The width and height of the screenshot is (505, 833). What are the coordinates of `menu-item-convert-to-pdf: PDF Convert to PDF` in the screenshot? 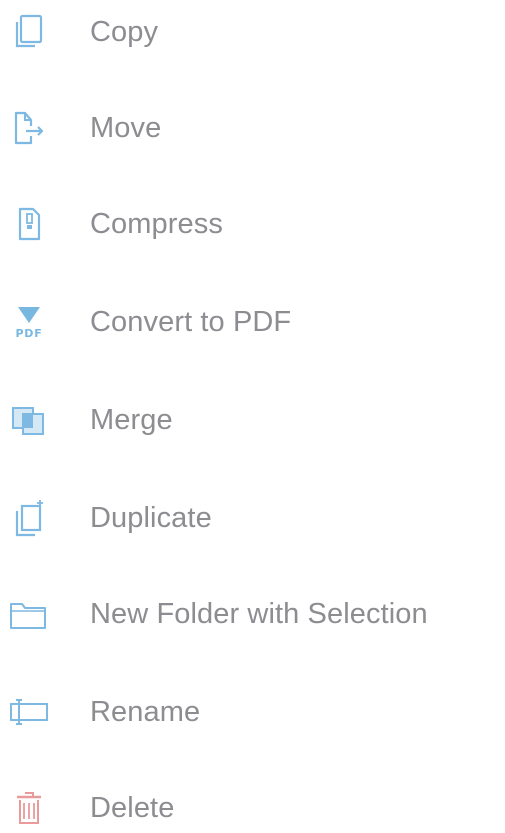 It's located at (252, 322).